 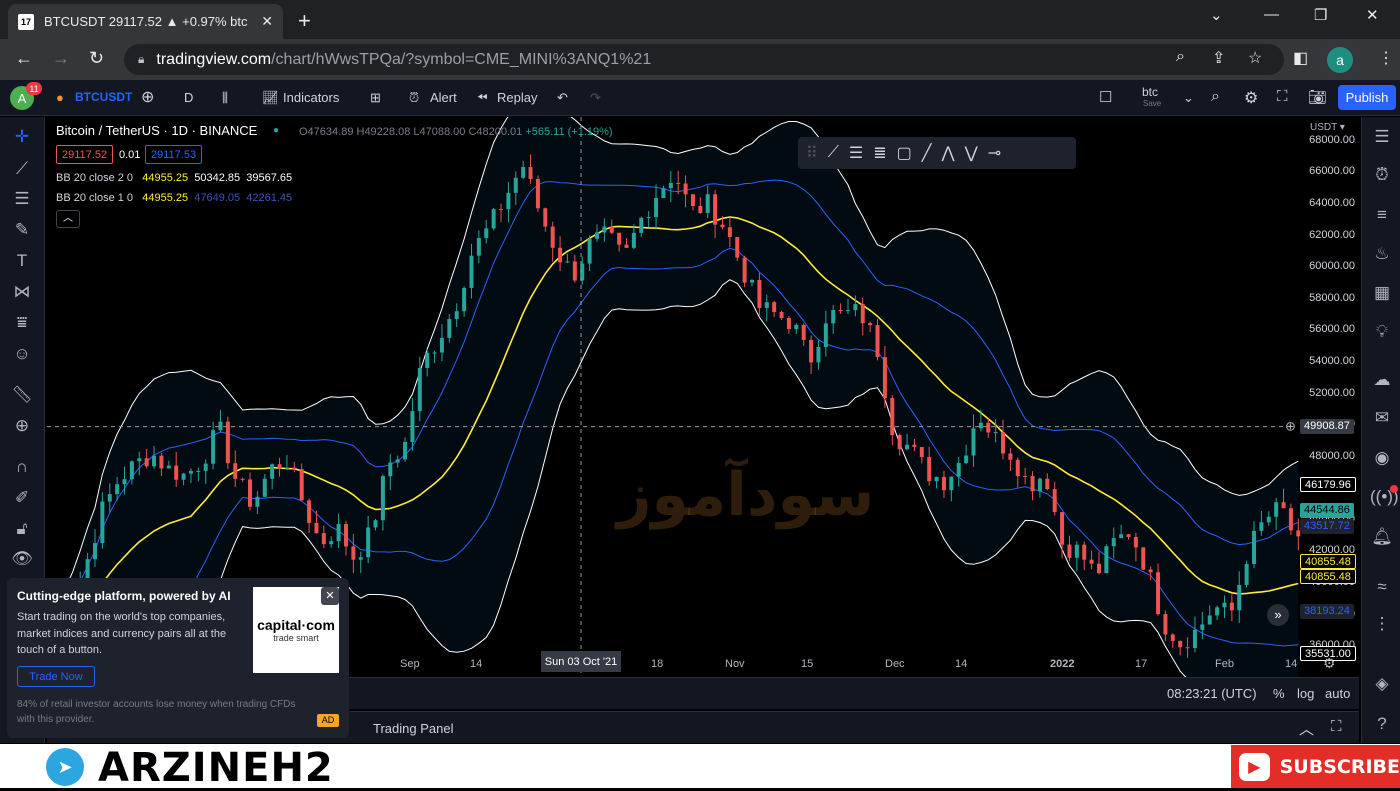 What do you see at coordinates (1251, 98) in the screenshot?
I see `settings-gear-icon: ⚙` at bounding box center [1251, 98].